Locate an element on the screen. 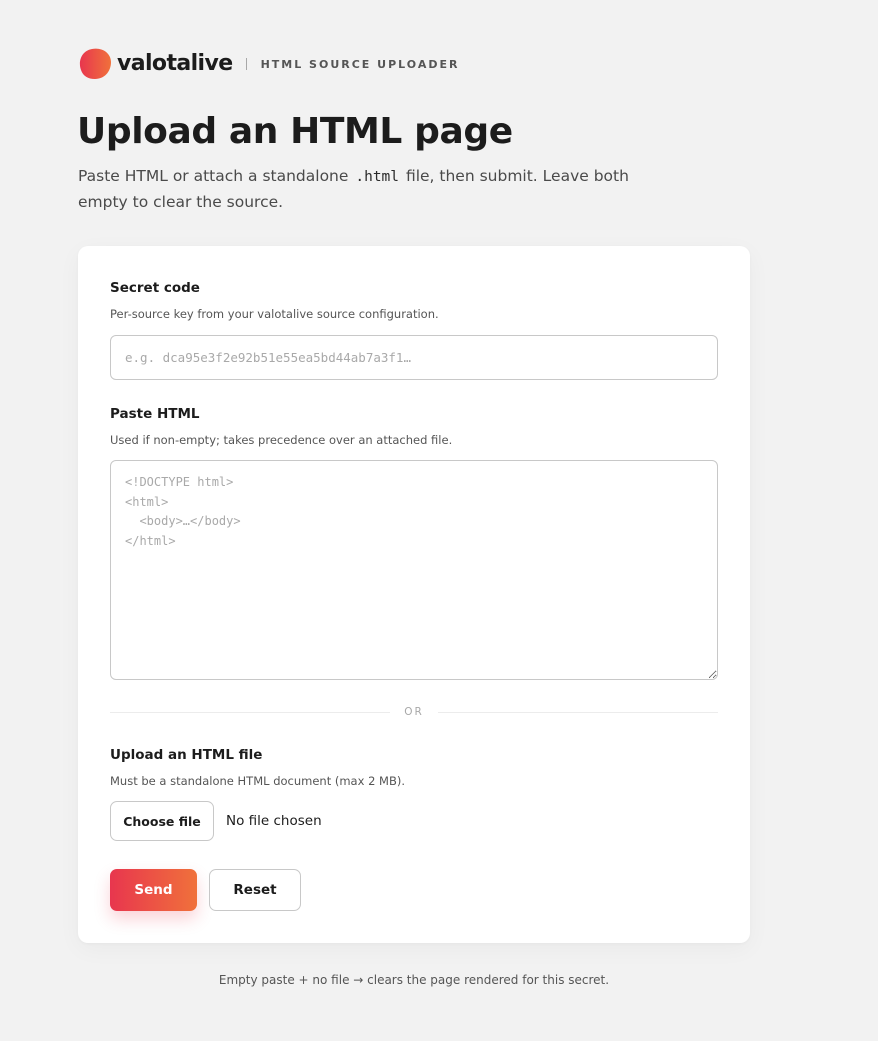  reset-button: Reset is located at coordinates (255, 890).